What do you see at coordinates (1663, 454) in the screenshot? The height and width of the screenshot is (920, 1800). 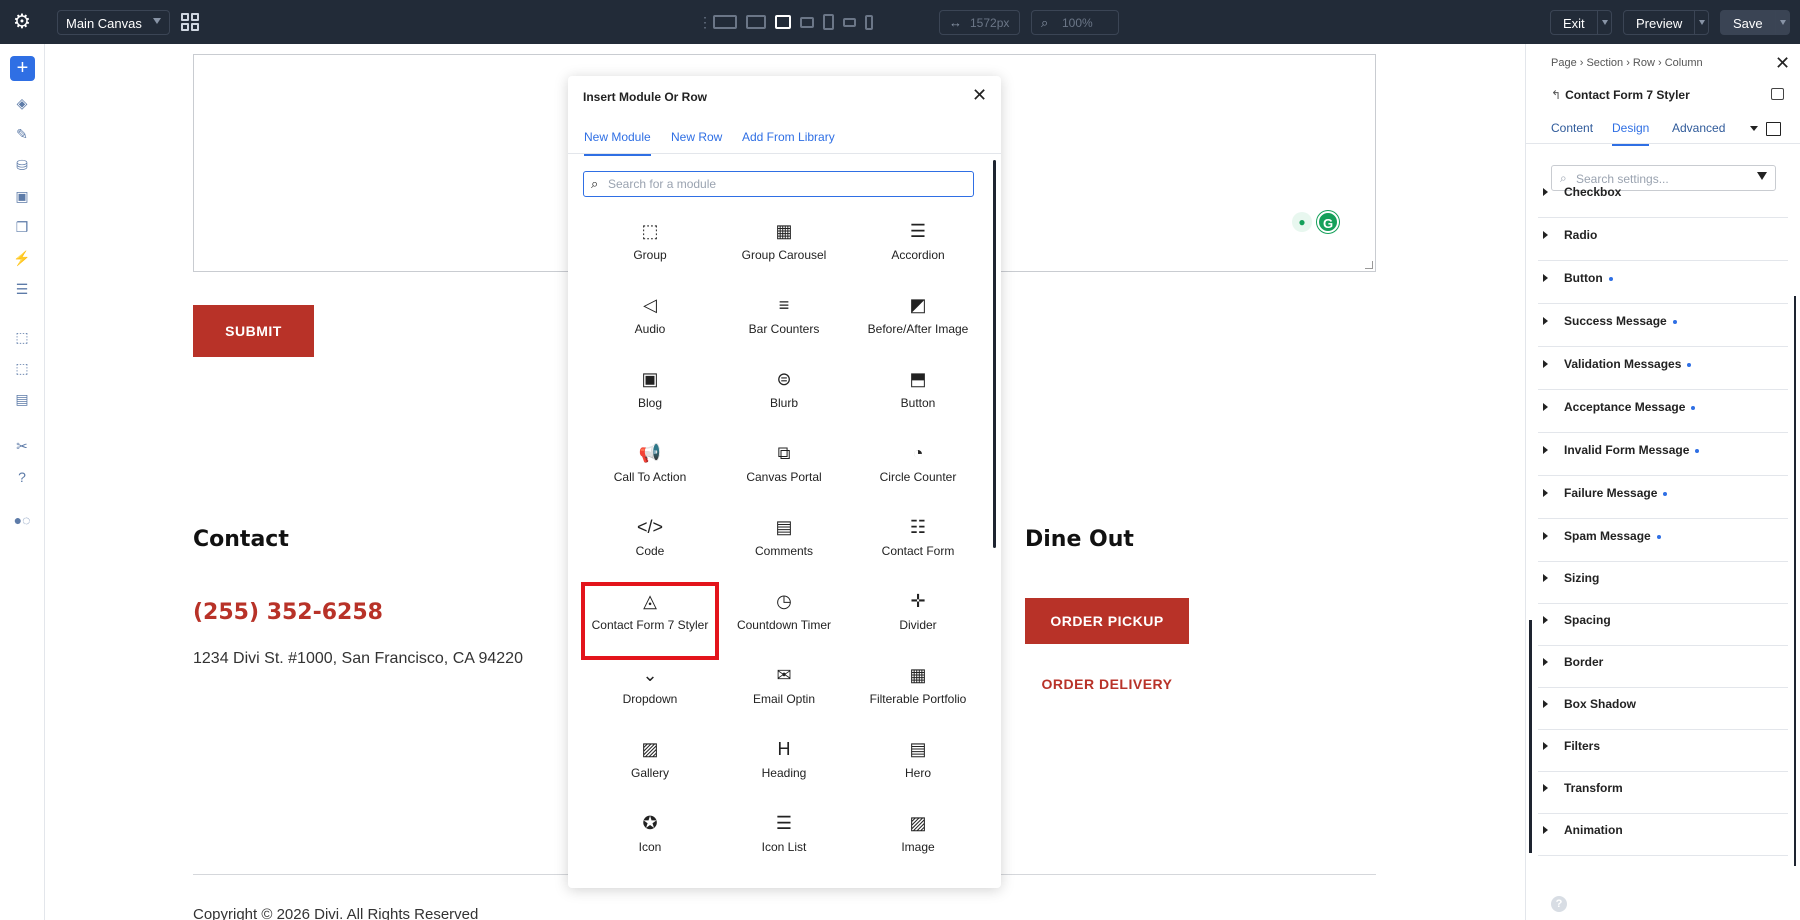 I see `settings-section: Invalid Form Message` at bounding box center [1663, 454].